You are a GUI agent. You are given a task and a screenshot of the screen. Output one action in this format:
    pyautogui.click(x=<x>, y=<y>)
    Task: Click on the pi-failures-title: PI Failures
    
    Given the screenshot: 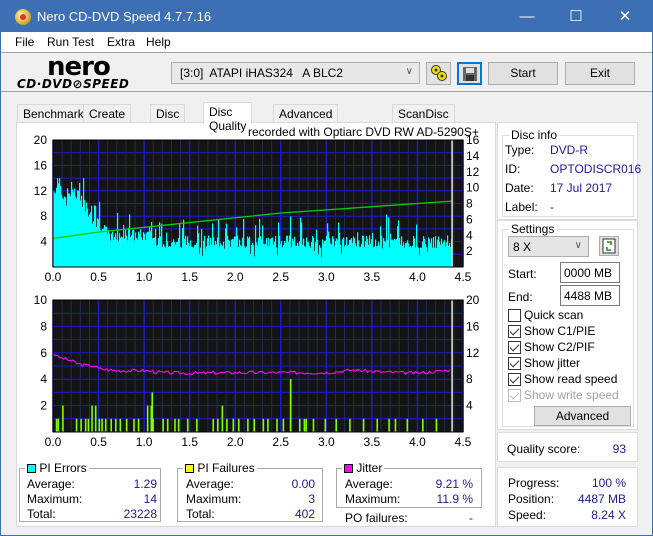 What is the action you would take?
    pyautogui.click(x=226, y=468)
    